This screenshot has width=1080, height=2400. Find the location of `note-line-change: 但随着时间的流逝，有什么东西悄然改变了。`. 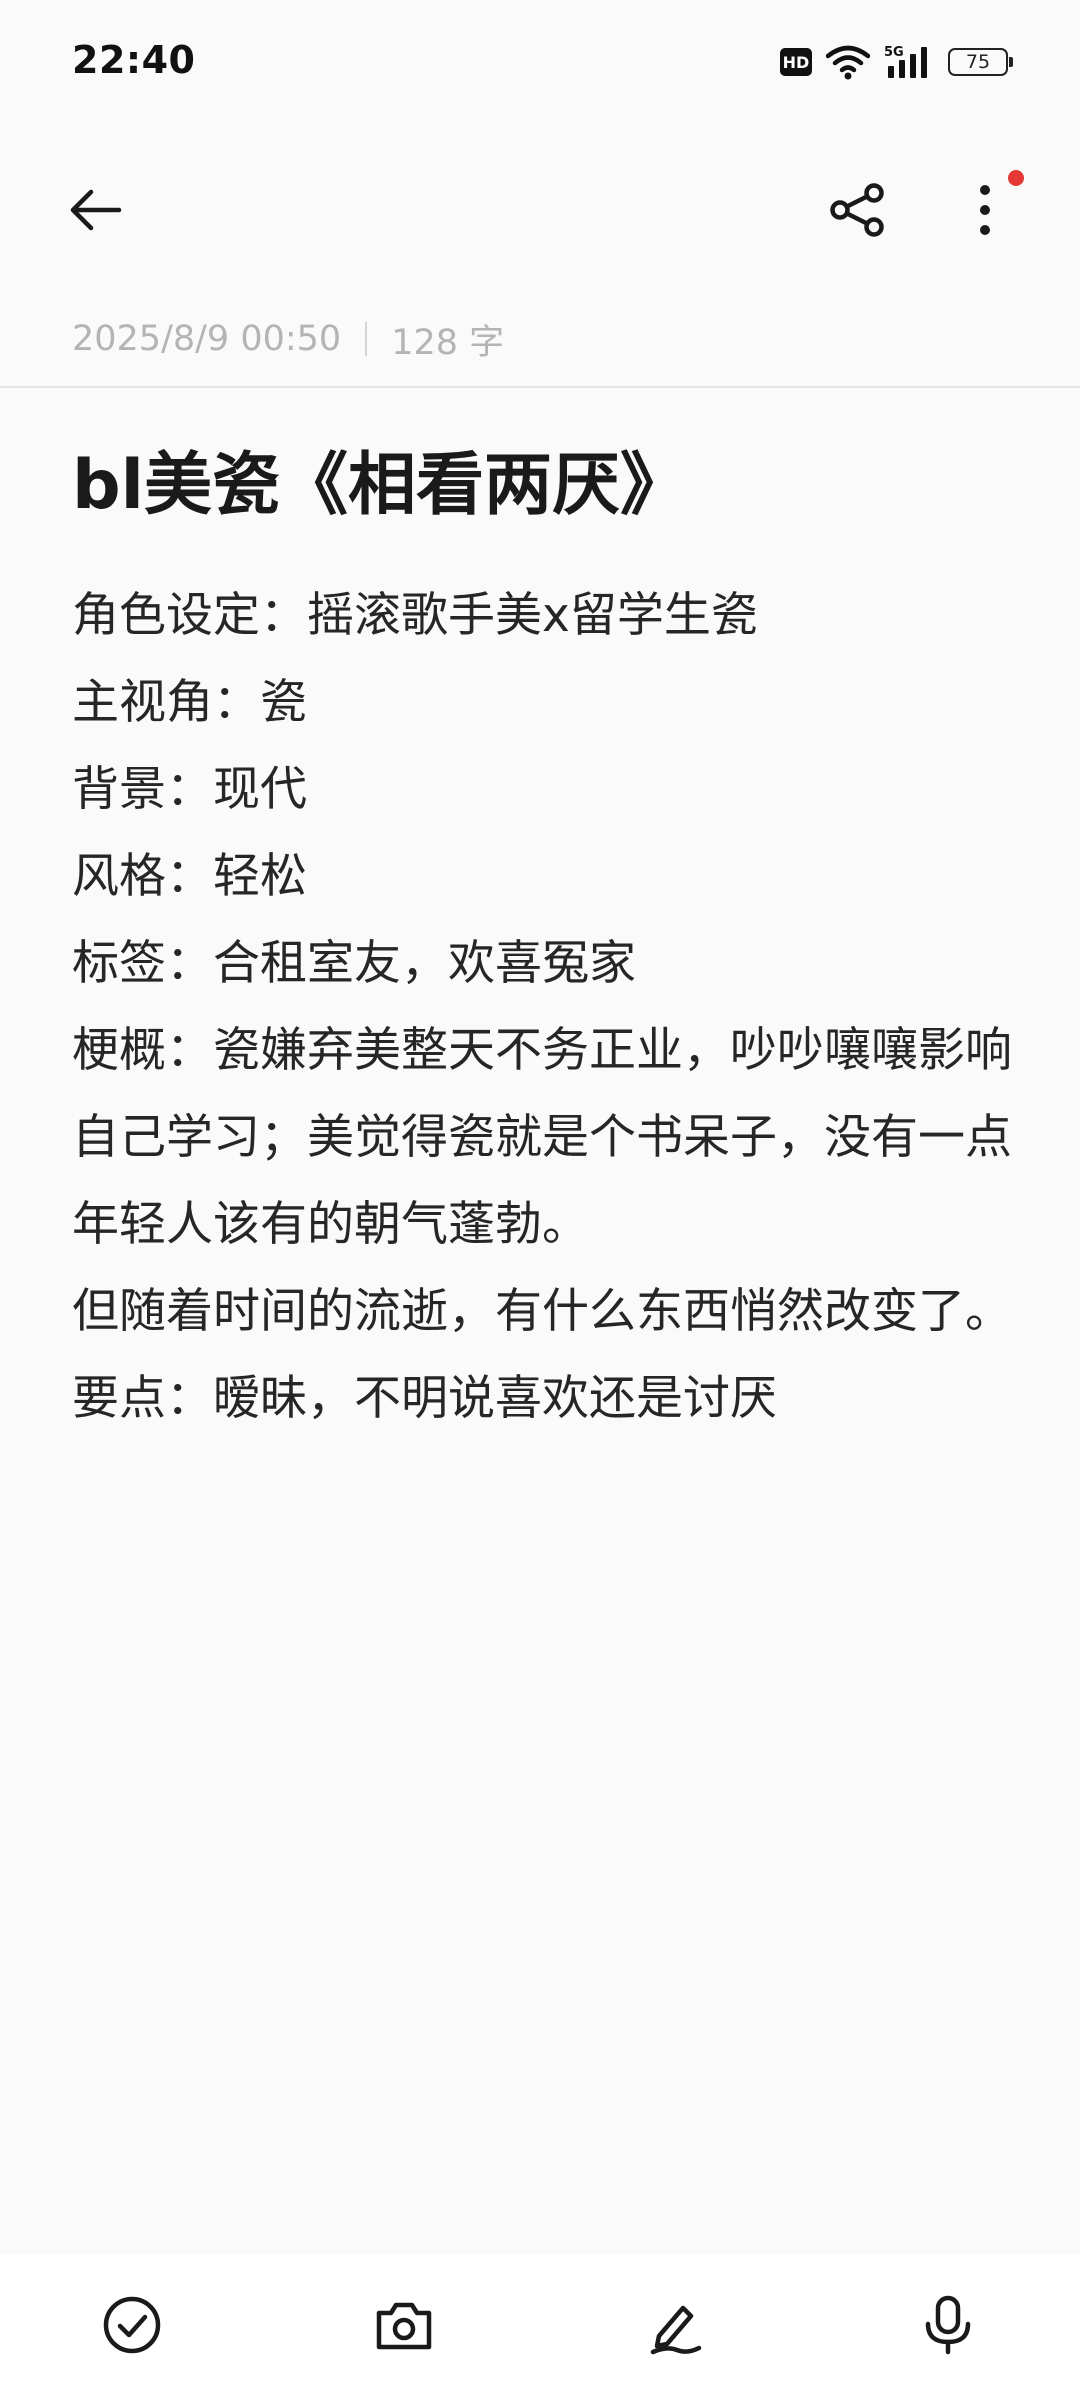

note-line-change: 但随着时间的流逝，有什么东西悄然改变了。 is located at coordinates (542, 1311).